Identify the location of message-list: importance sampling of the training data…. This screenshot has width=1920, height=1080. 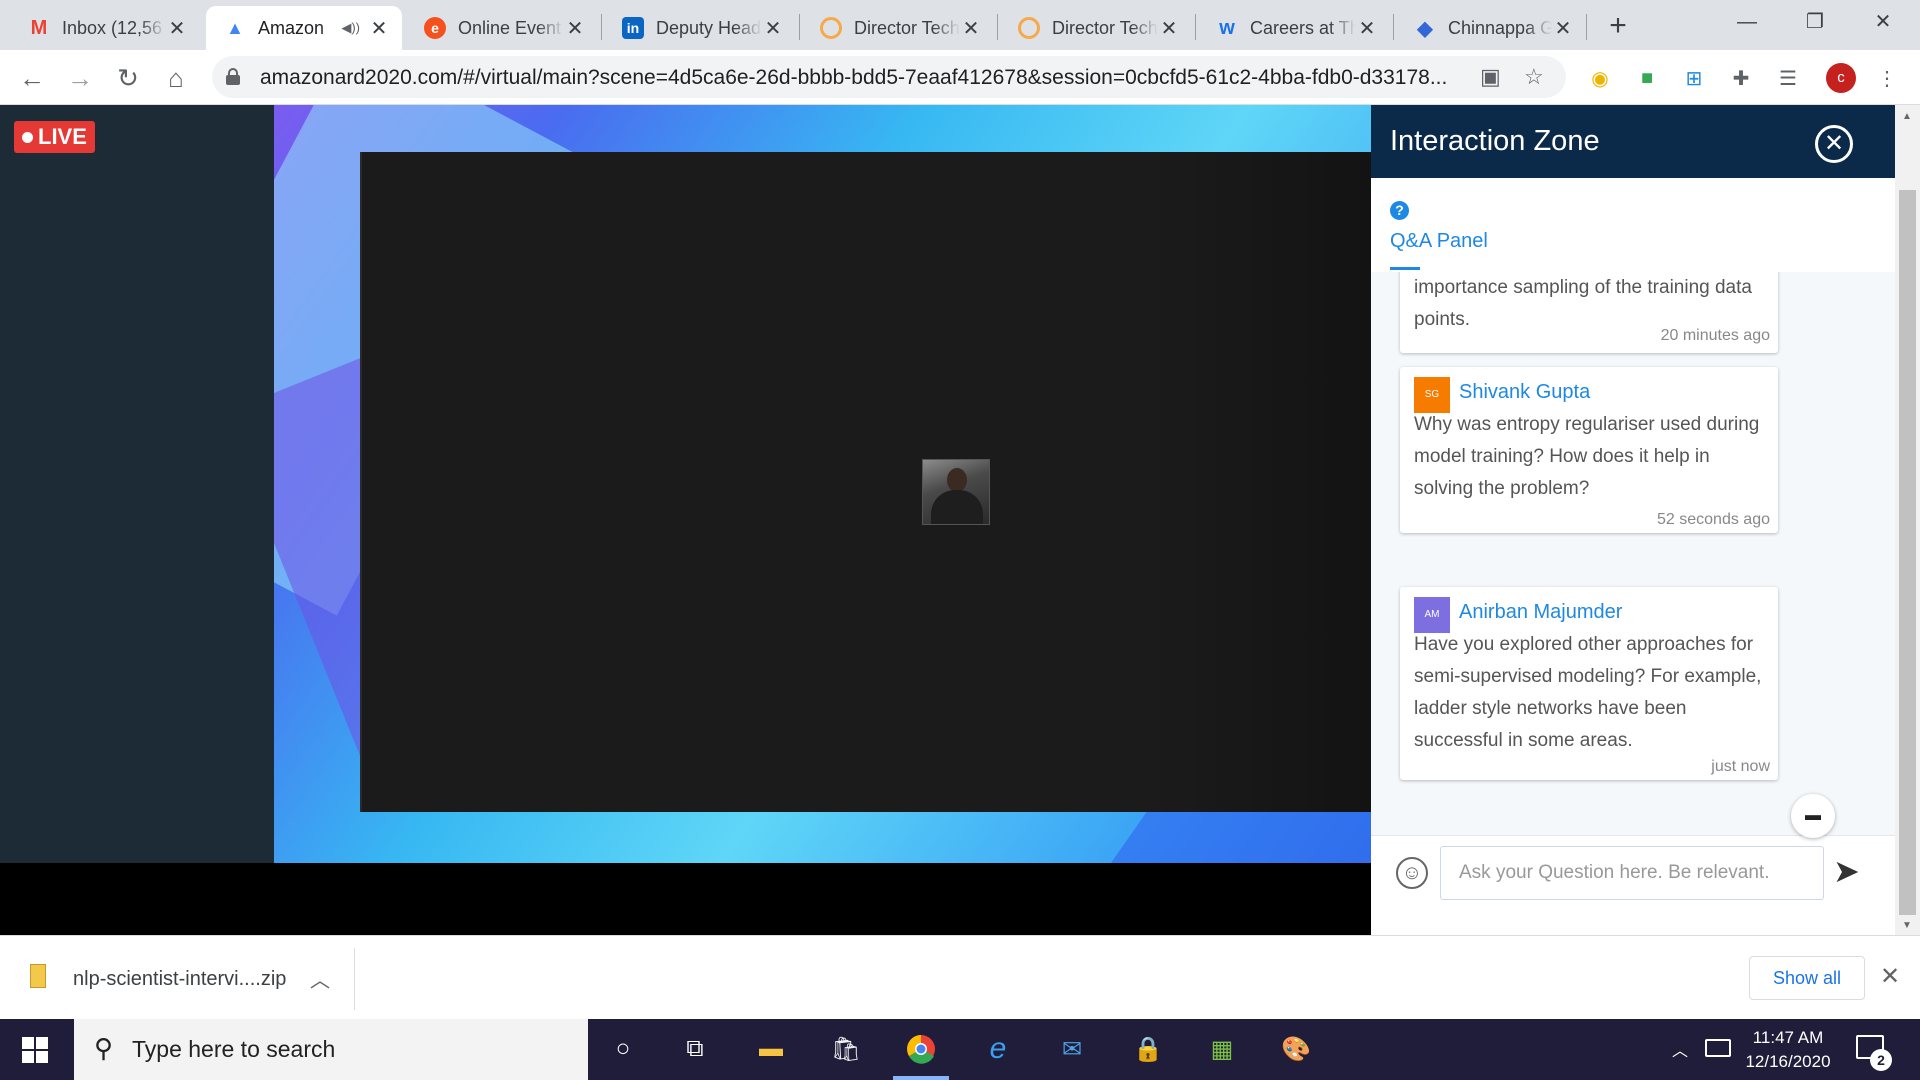
(1633, 553).